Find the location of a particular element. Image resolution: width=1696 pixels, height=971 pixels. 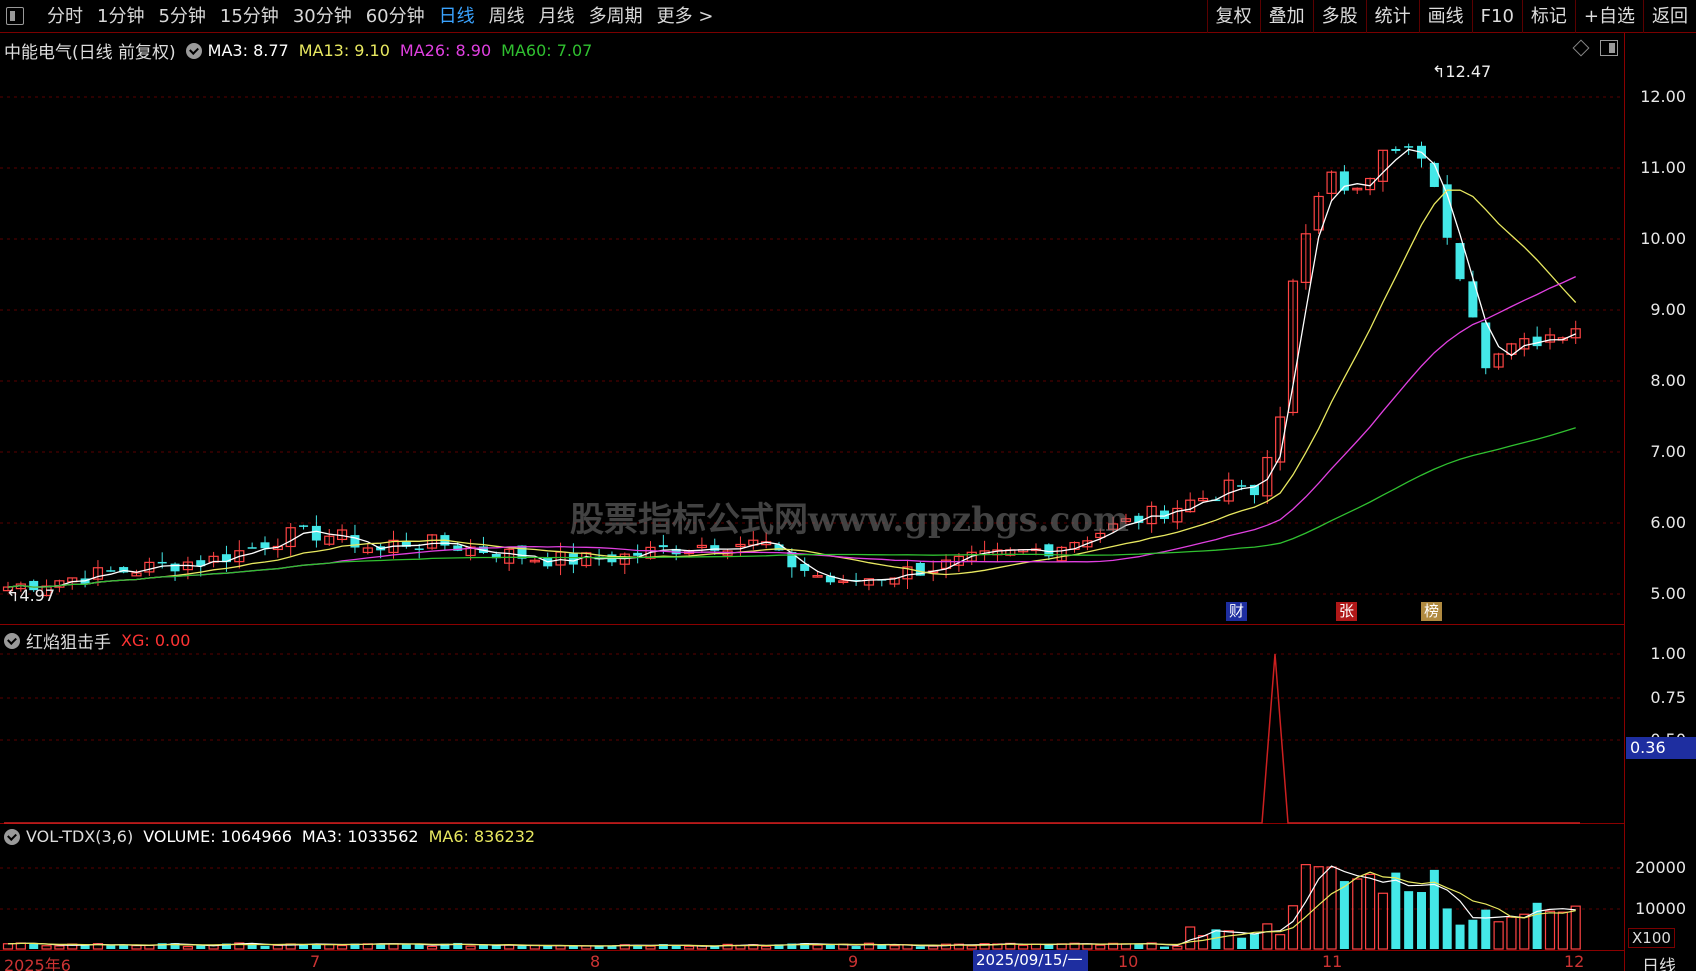

indicator-name: 红焰狙击手 is located at coordinates (68, 640).